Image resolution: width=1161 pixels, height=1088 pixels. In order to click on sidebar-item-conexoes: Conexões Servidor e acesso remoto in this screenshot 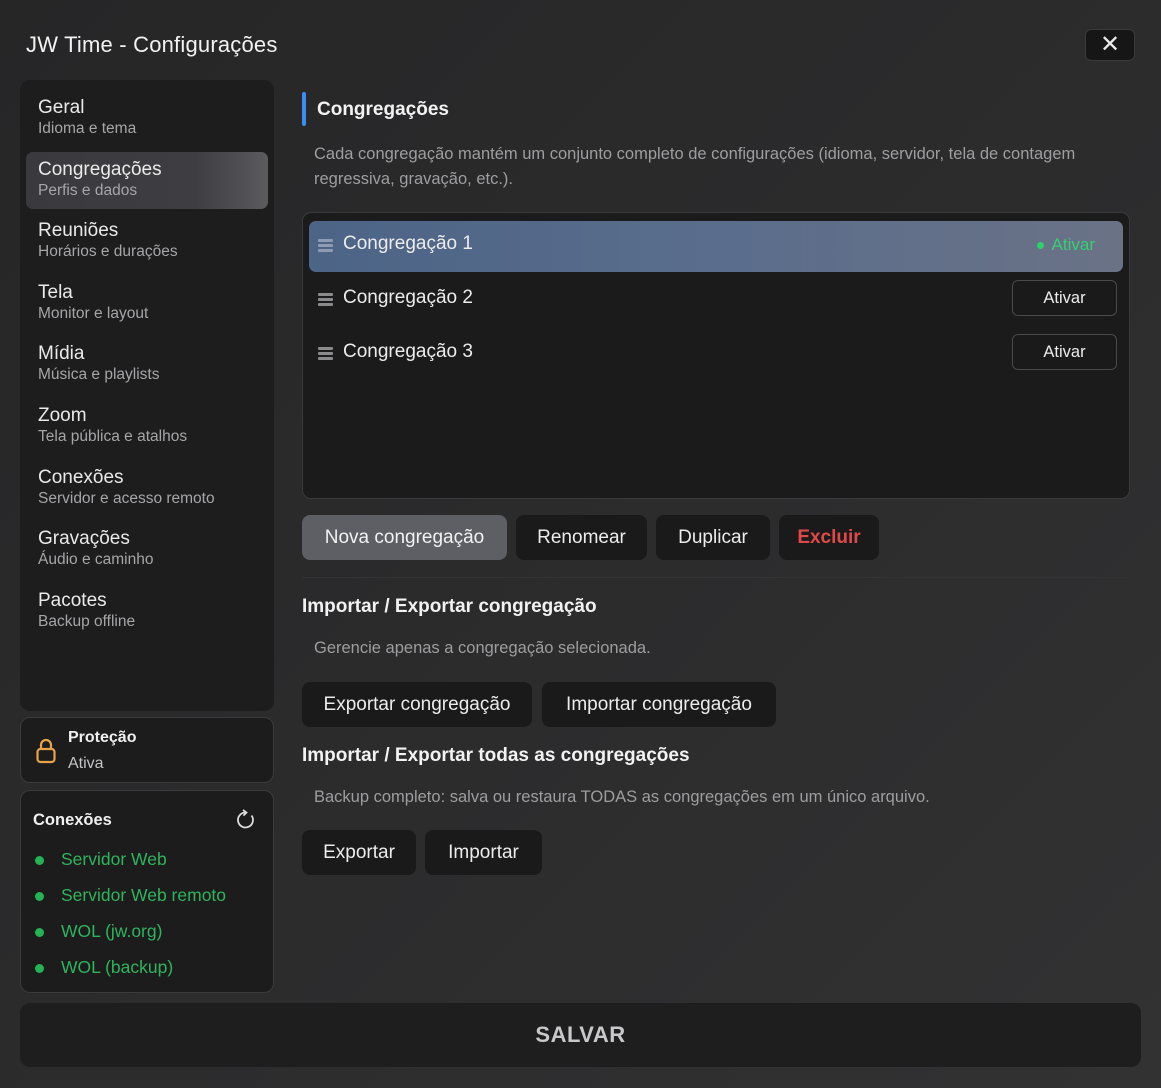, I will do `click(147, 488)`.